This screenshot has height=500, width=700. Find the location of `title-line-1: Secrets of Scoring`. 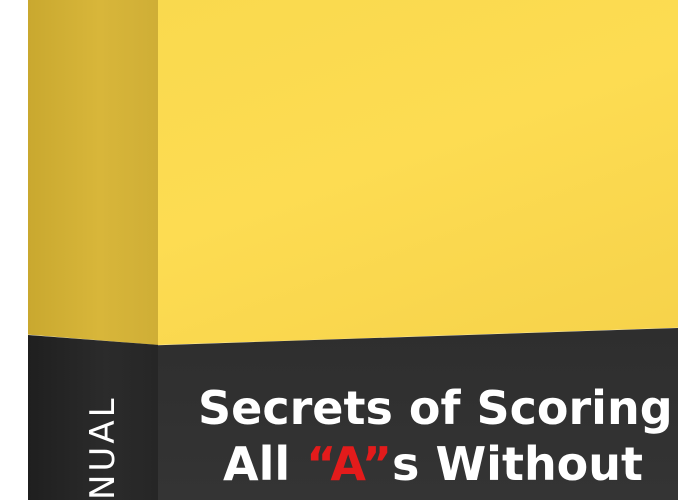

title-line-1: Secrets of Scoring is located at coordinates (435, 408).